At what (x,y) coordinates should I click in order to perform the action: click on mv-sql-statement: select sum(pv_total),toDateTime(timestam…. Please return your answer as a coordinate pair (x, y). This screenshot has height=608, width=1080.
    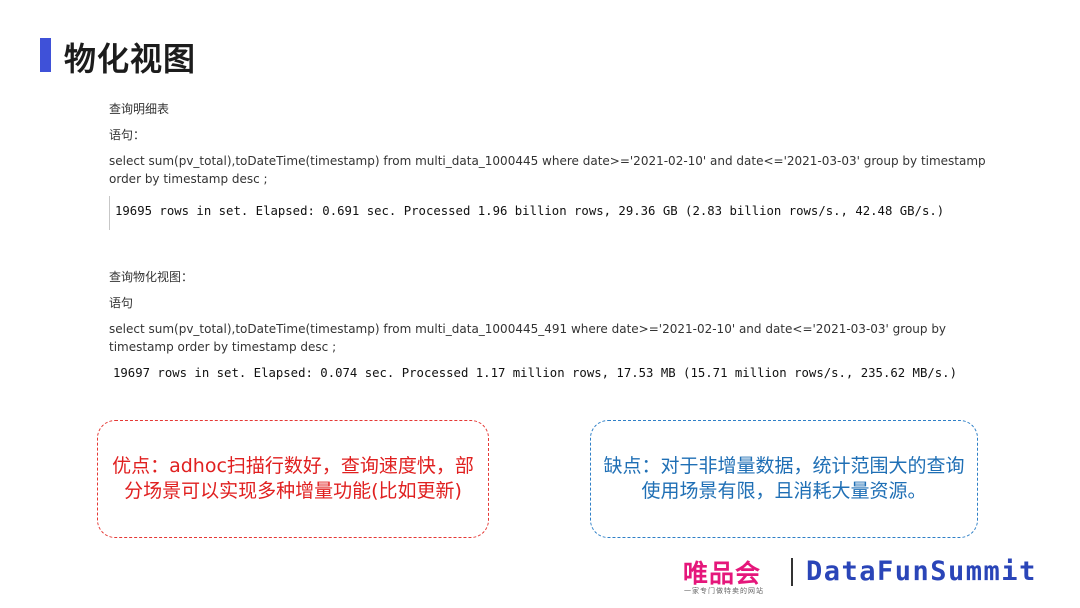
    Looking at the image, I should click on (528, 338).